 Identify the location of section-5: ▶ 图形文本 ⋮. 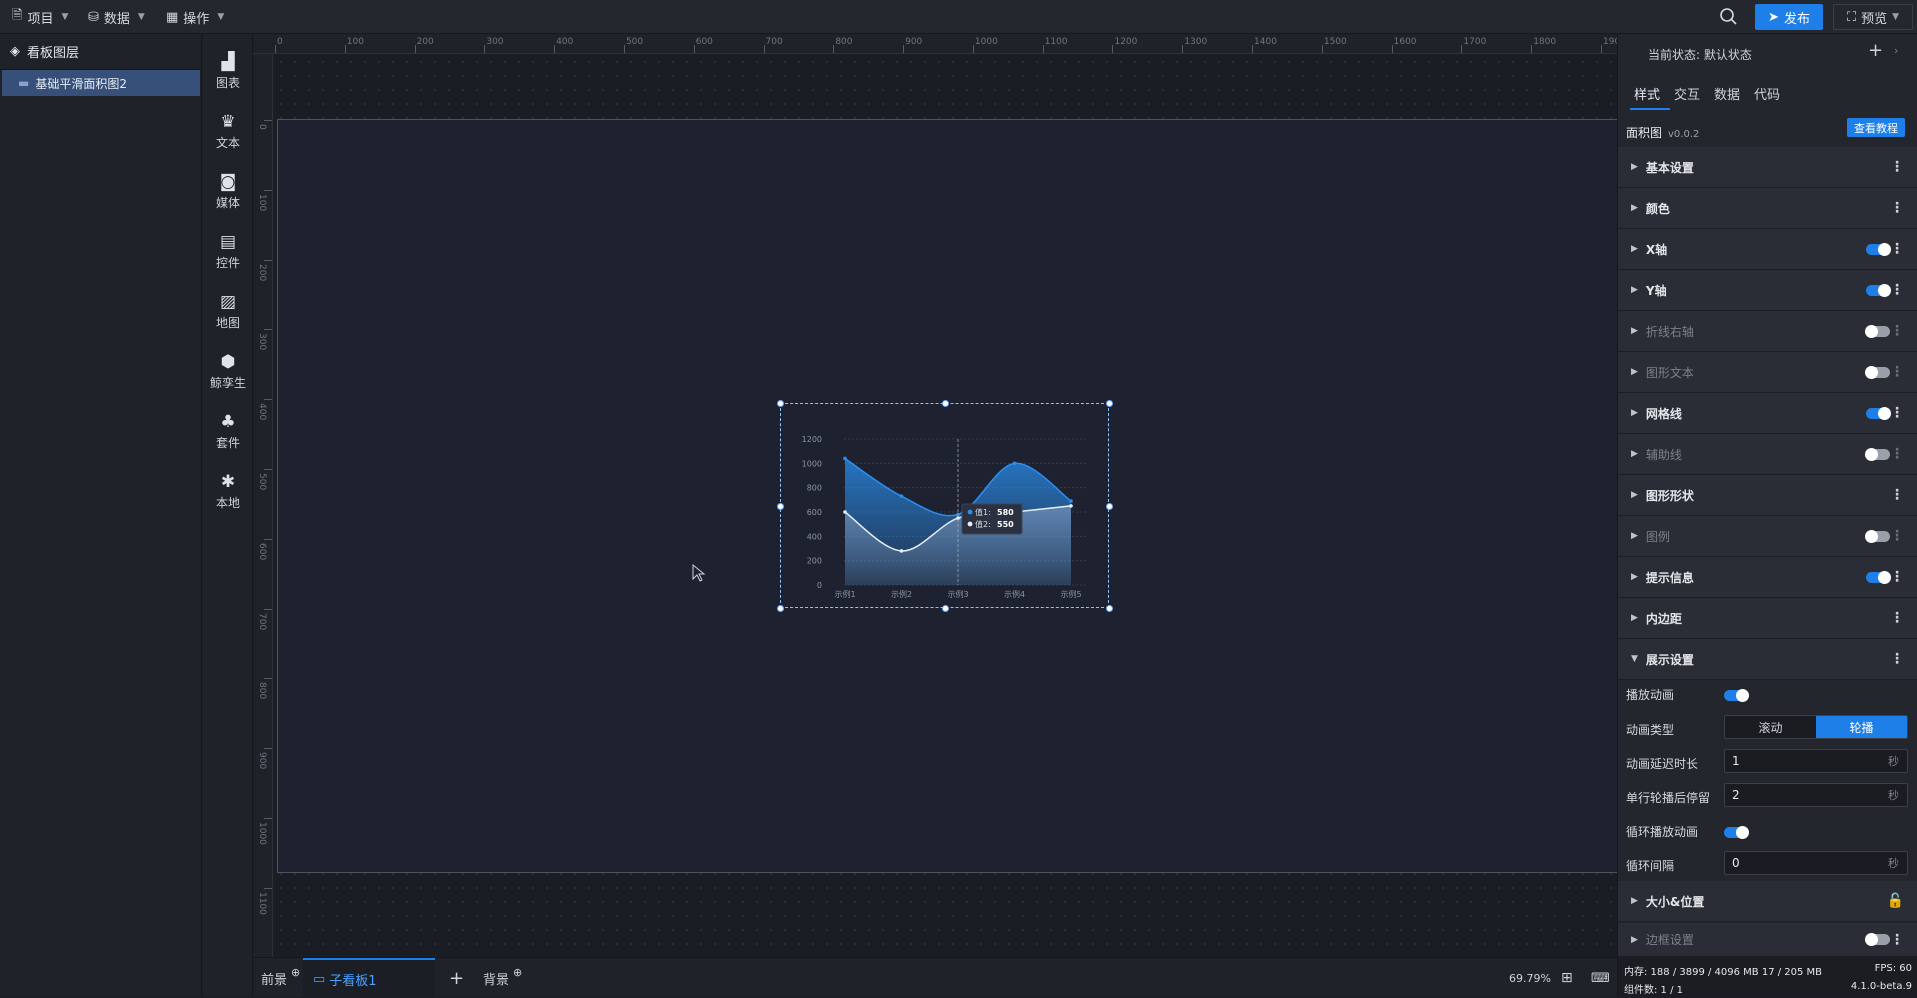
(1767, 372).